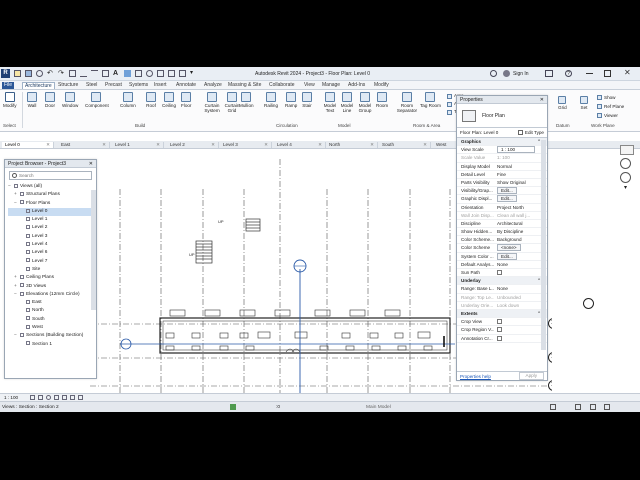  I want to click on property-row: Color Scheme <none>, so click(502, 248).